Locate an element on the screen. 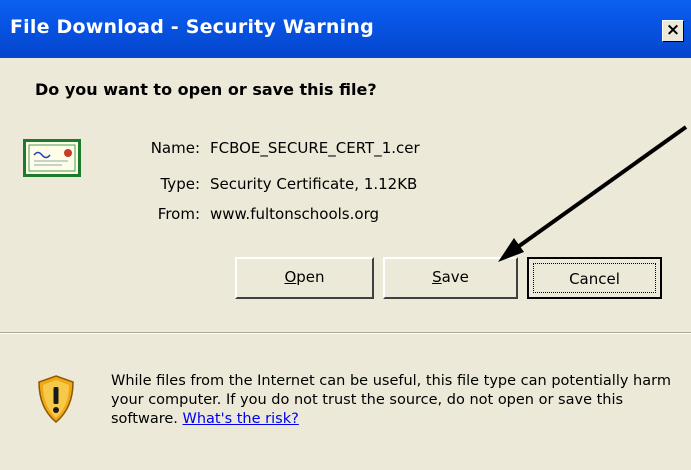  save-label: ave is located at coordinates (455, 277).